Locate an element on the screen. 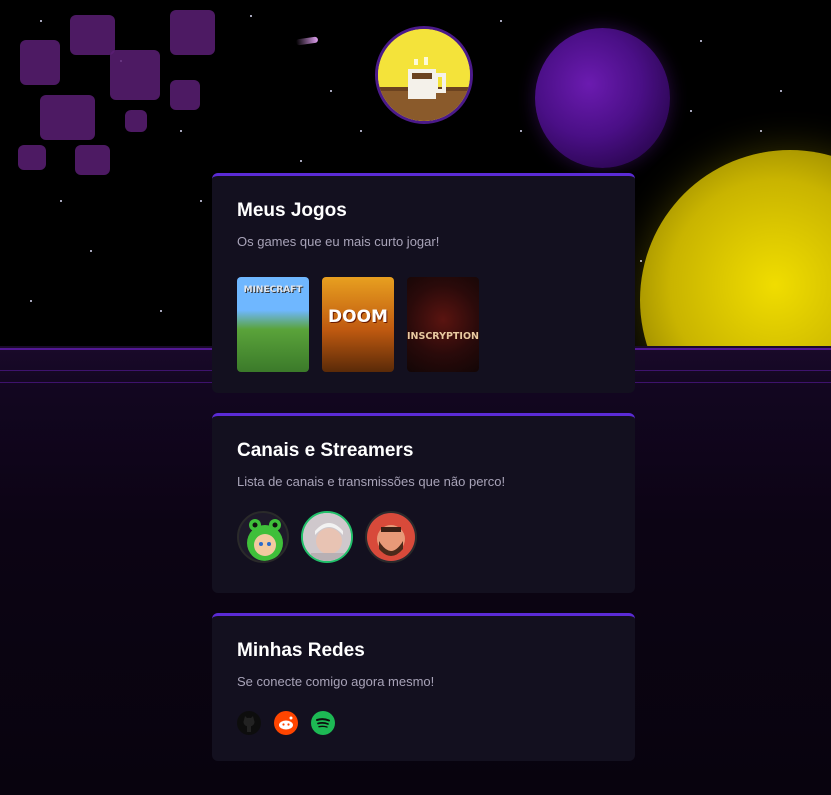  streamer-frog-hood-avatar is located at coordinates (263, 537).